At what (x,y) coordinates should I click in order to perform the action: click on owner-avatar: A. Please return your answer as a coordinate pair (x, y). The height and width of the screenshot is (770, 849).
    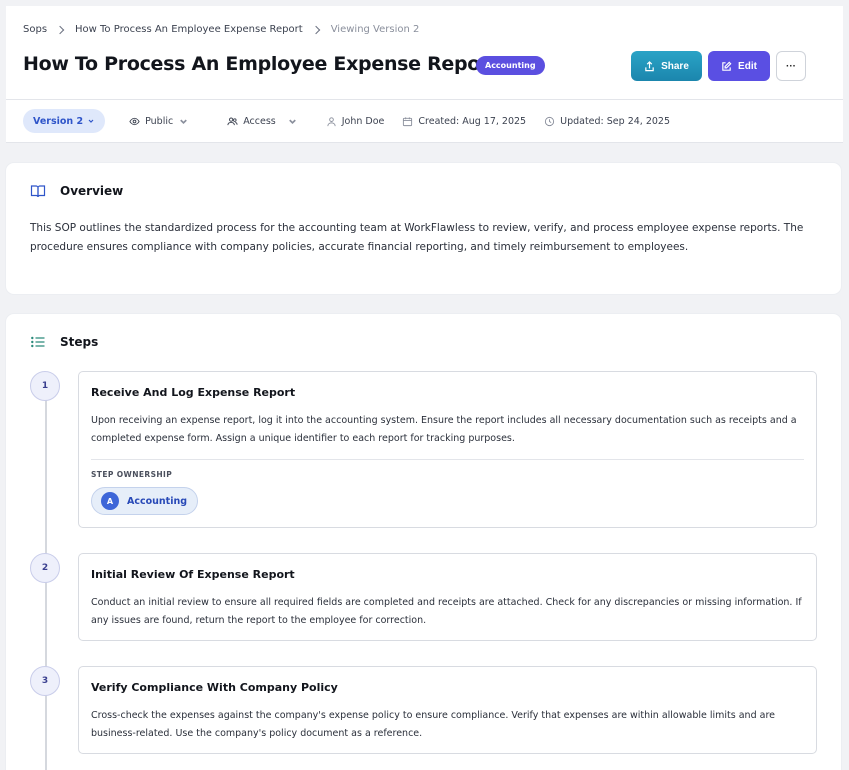
    Looking at the image, I should click on (110, 501).